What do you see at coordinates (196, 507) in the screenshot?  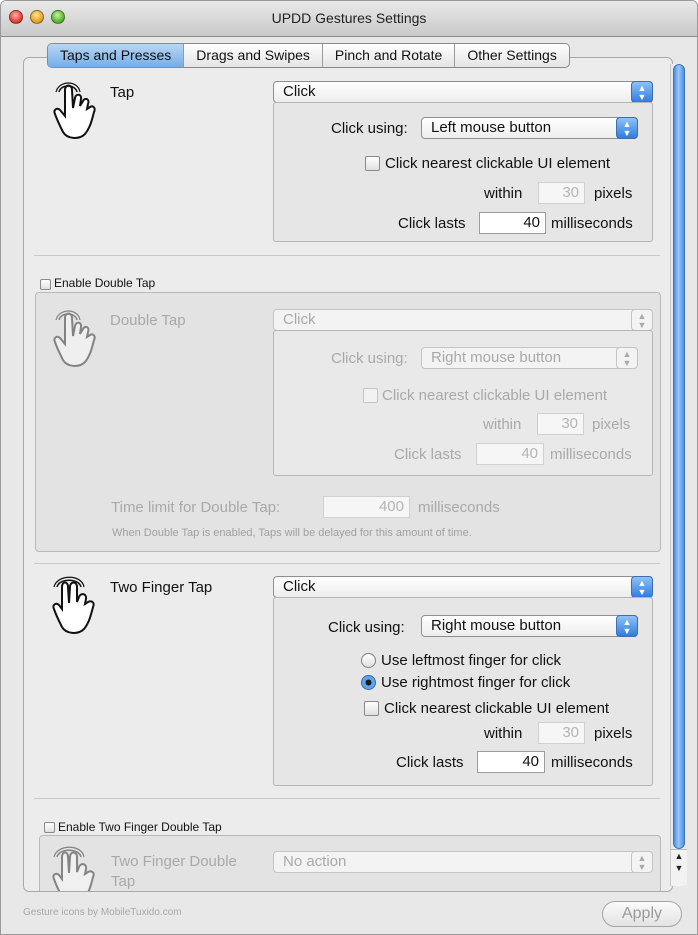 I see `double-tap-time-limit-label: Time limit for Double Tap:` at bounding box center [196, 507].